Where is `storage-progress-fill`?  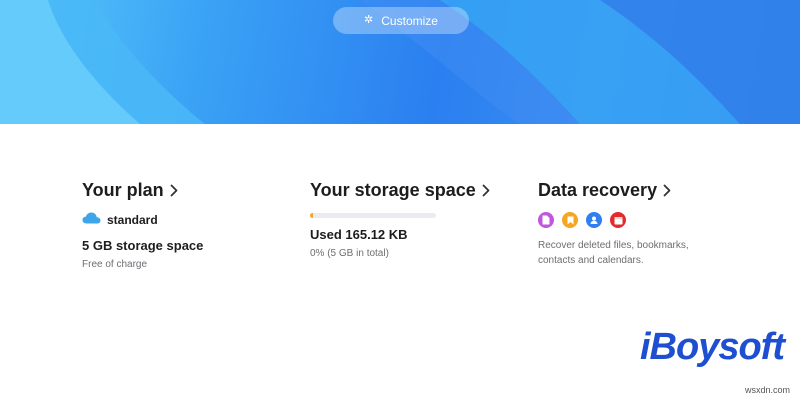
storage-progress-fill is located at coordinates (311, 215).